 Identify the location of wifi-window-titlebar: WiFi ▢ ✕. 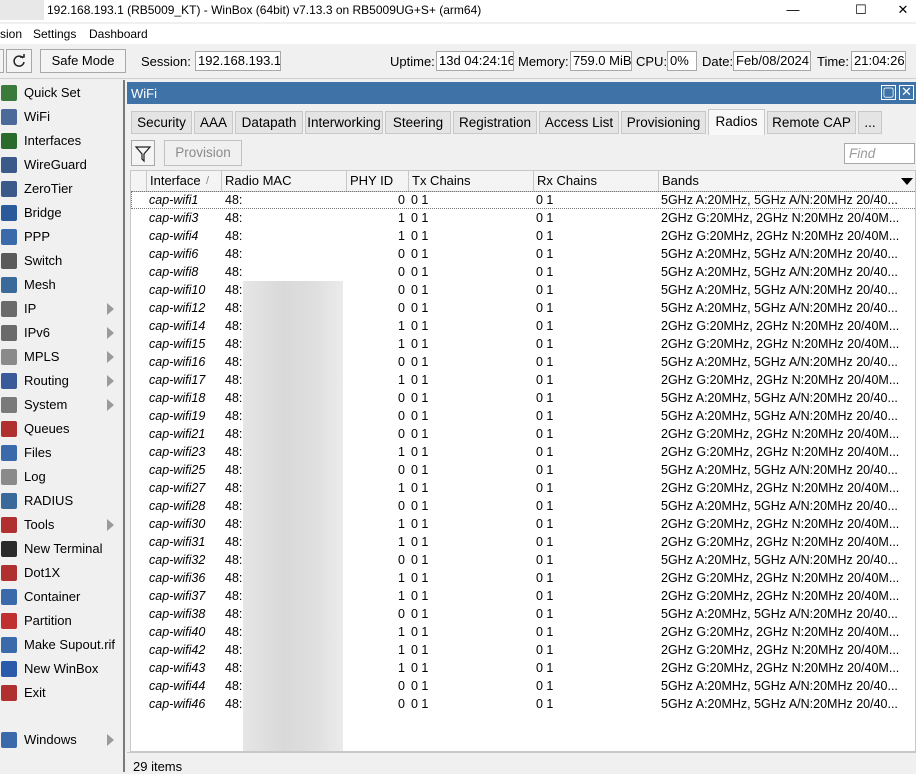
(521, 93).